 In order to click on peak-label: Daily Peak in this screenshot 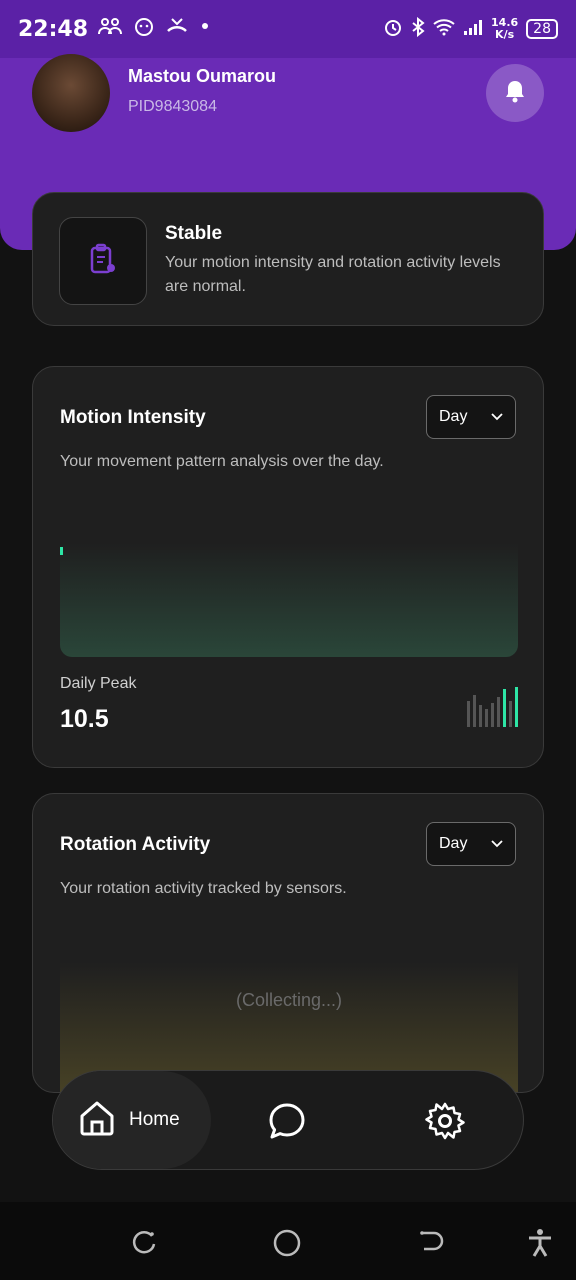, I will do `click(98, 683)`.